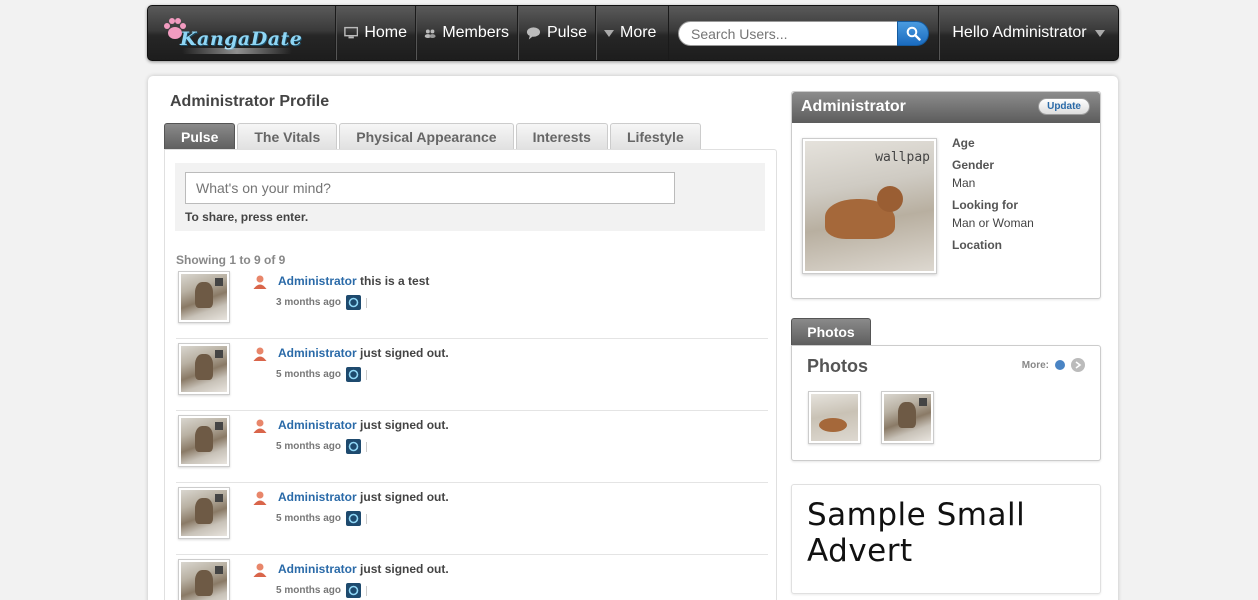 The width and height of the screenshot is (1258, 600). I want to click on small-advert: Sample Small Advert, so click(946, 539).